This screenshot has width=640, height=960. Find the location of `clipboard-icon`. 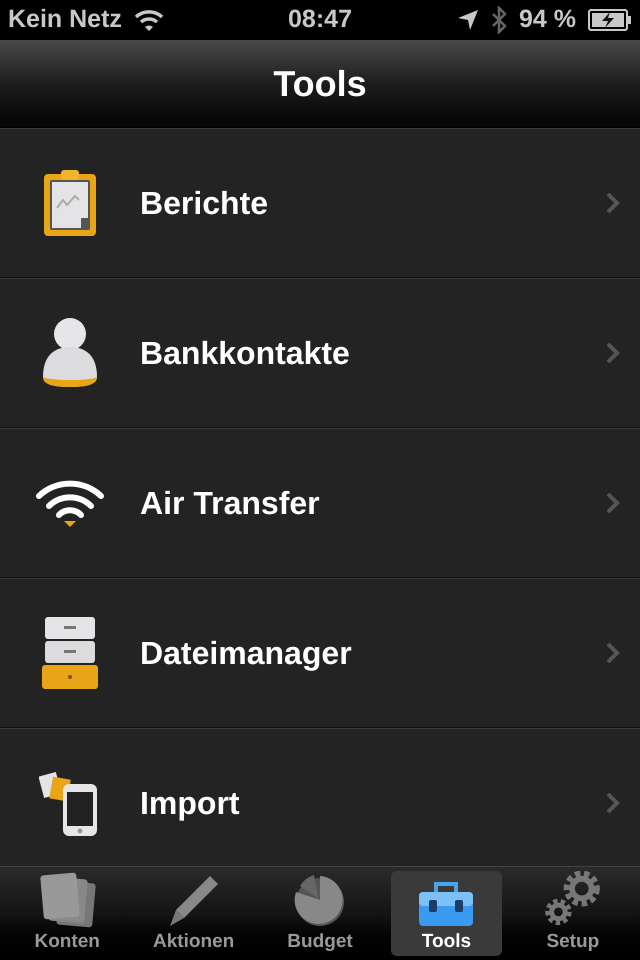

clipboard-icon is located at coordinates (70, 203).